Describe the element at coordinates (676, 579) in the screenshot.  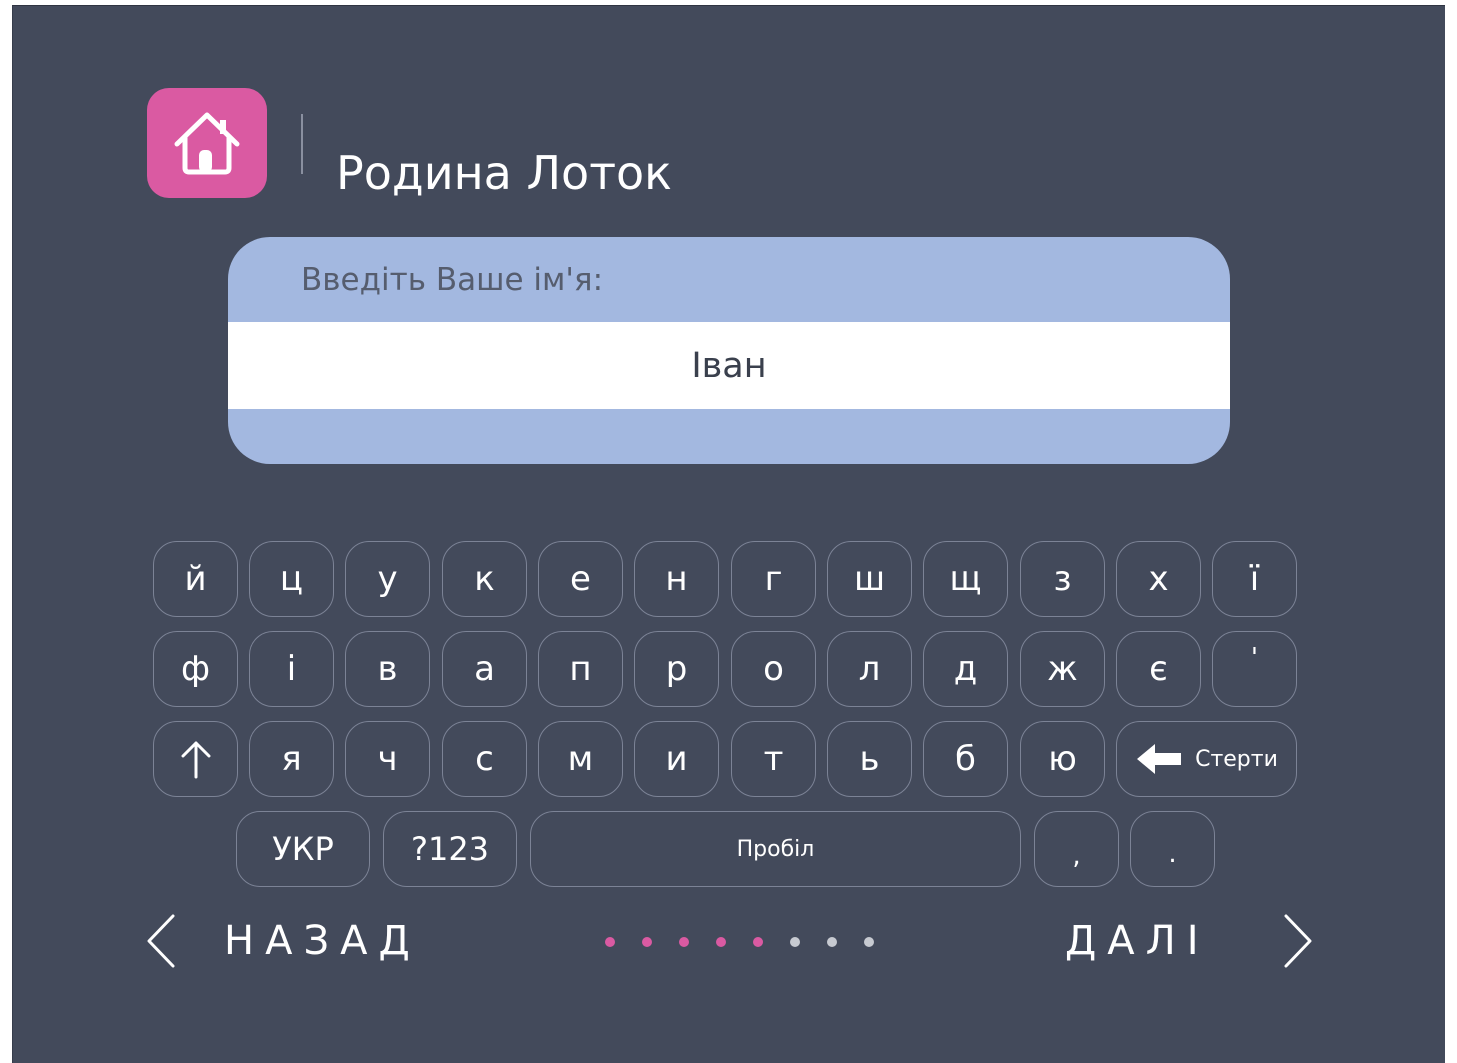
I see `key-letter: н` at that location.